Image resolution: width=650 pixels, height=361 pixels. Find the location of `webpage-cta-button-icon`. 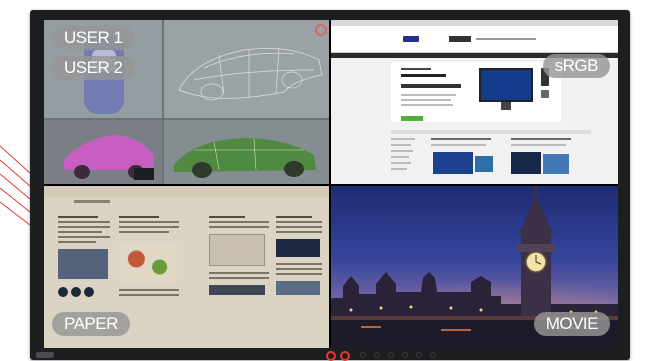

webpage-cta-button-icon is located at coordinates (412, 118).